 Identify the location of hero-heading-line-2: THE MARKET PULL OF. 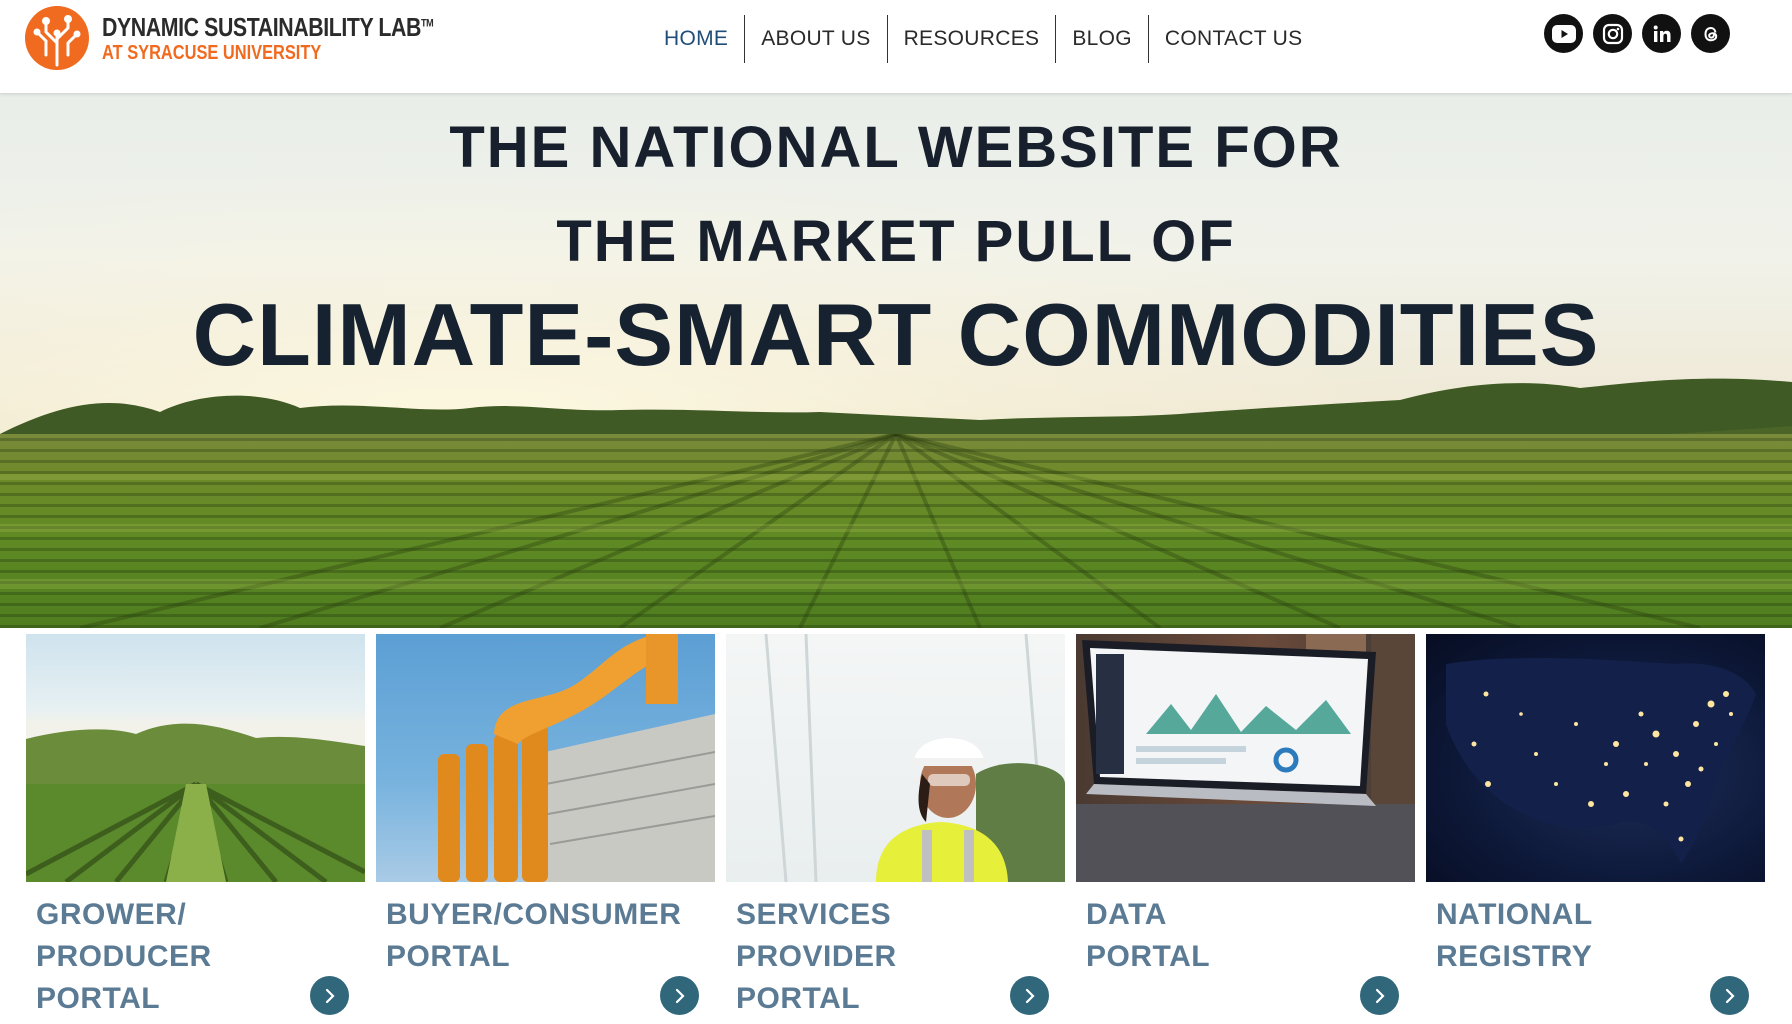
(896, 241).